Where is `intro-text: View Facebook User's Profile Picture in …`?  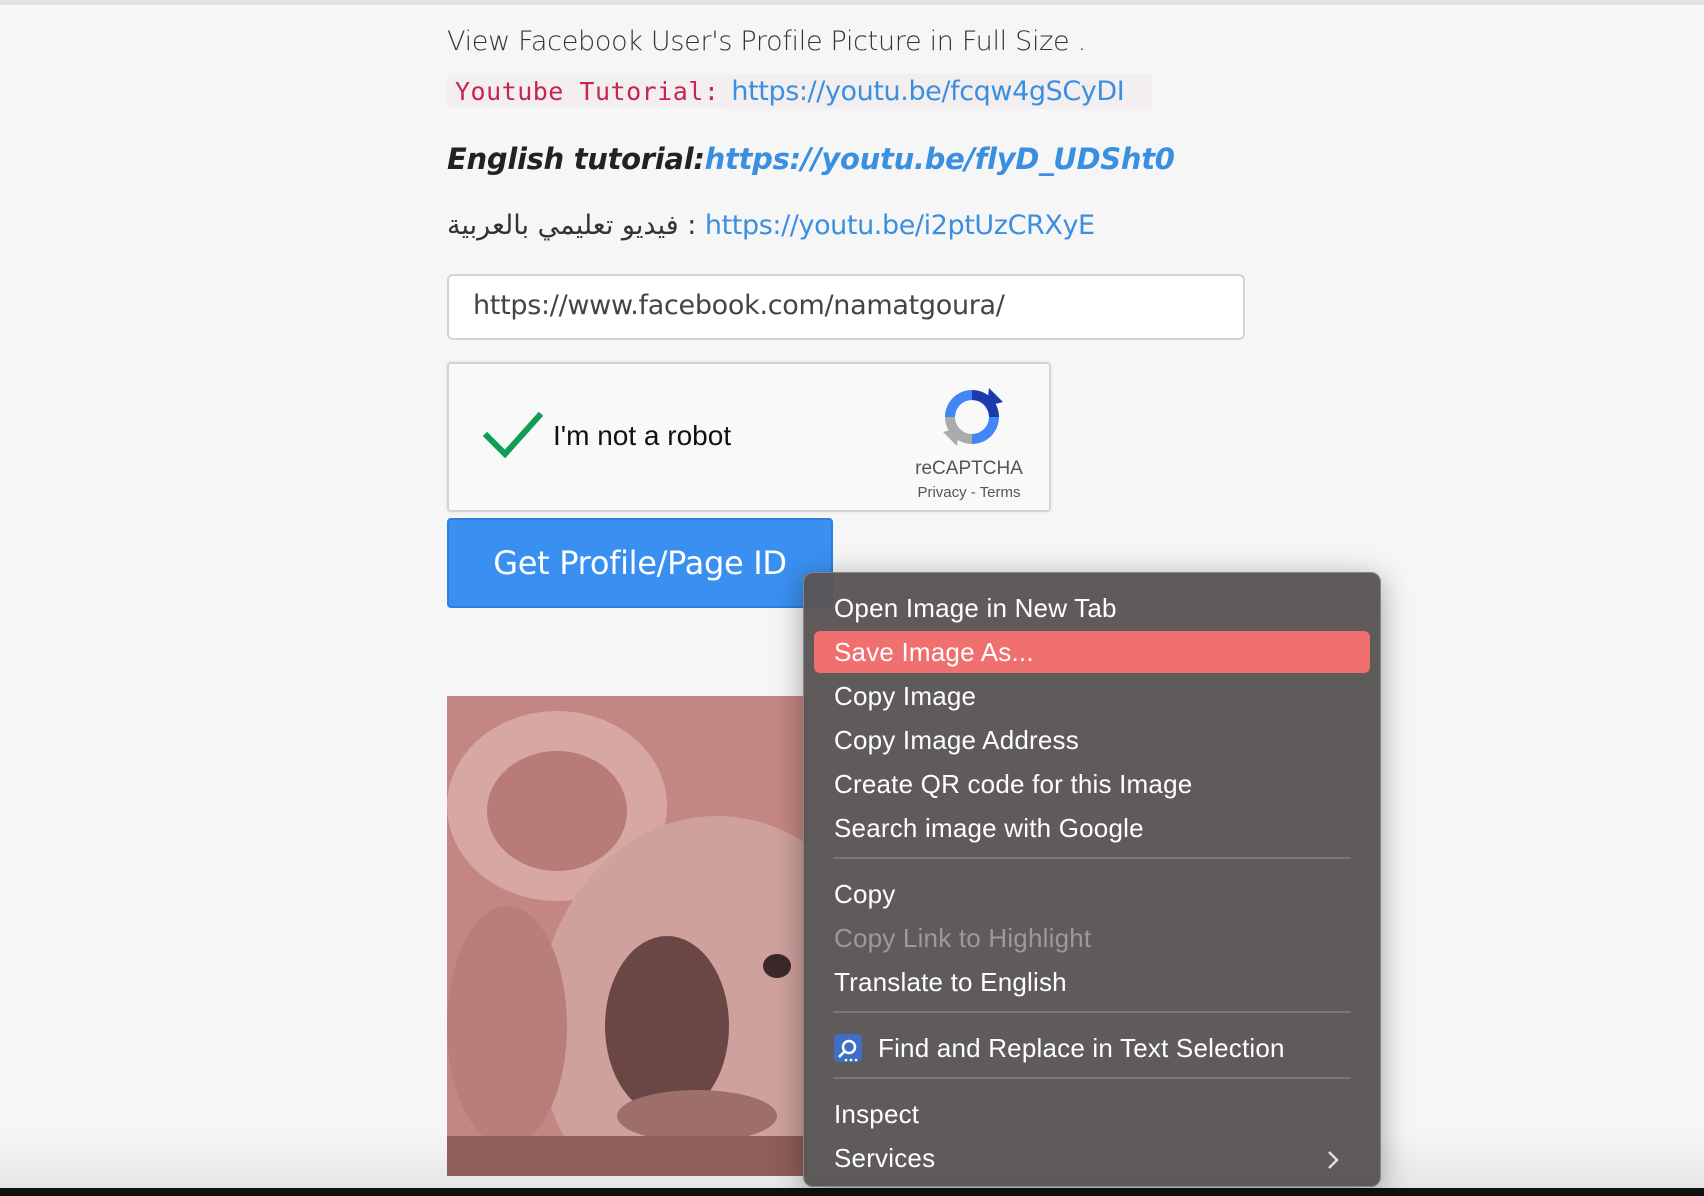 intro-text: View Facebook User's Profile Picture in … is located at coordinates (766, 41).